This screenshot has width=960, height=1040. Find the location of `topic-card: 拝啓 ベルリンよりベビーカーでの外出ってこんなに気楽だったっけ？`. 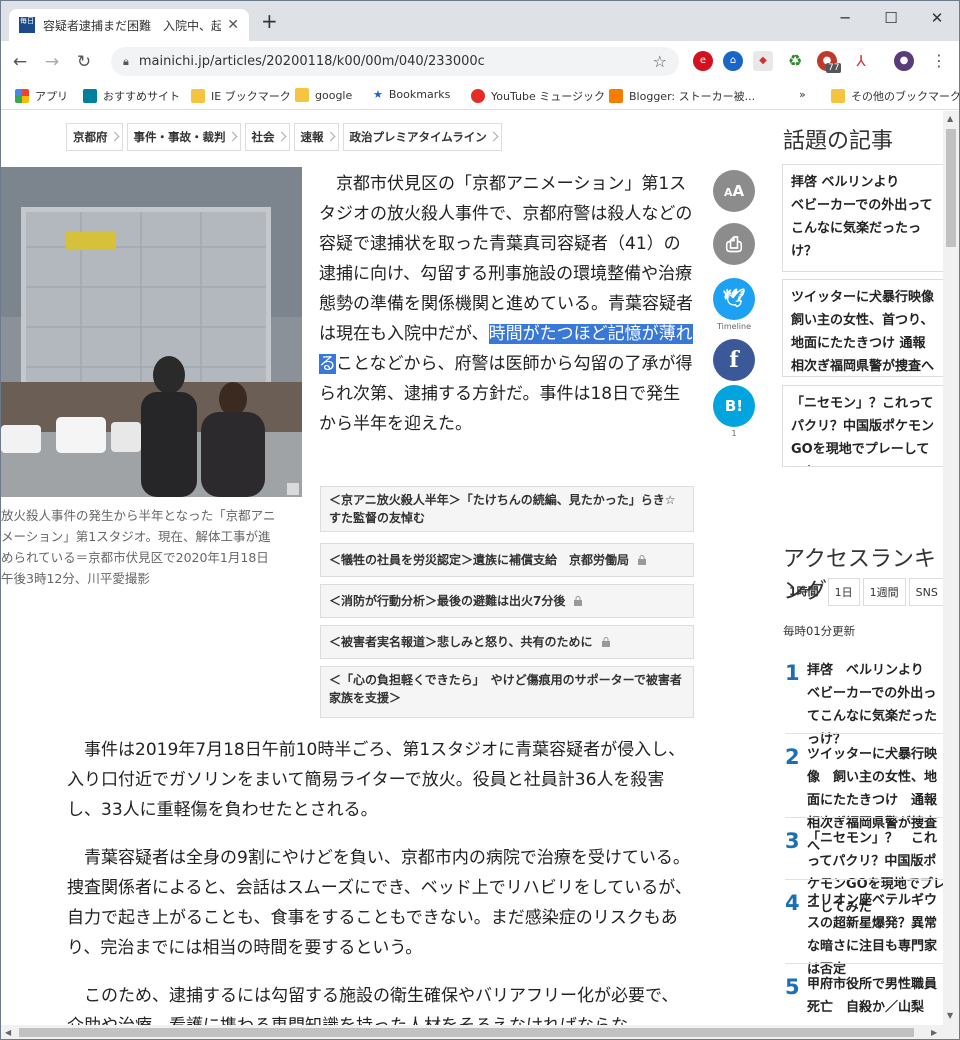

topic-card: 拝啓 ベルリンよりベビーカーでの外出ってこんなに気楽だったっけ？ is located at coordinates (862, 218).